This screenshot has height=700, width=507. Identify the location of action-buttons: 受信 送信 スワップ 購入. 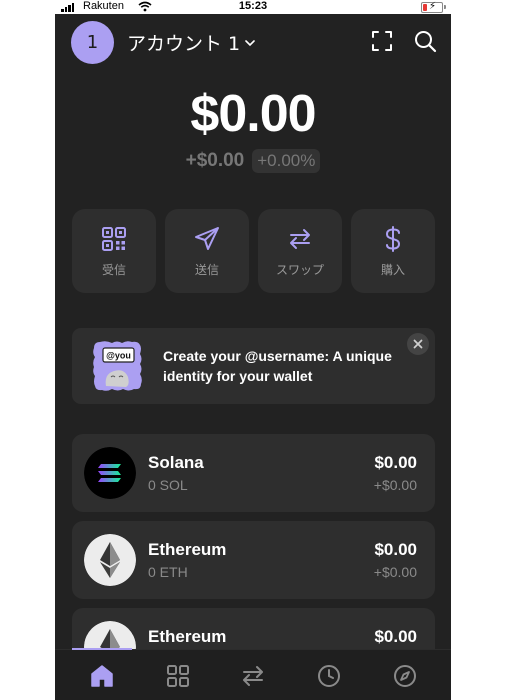
(253, 251).